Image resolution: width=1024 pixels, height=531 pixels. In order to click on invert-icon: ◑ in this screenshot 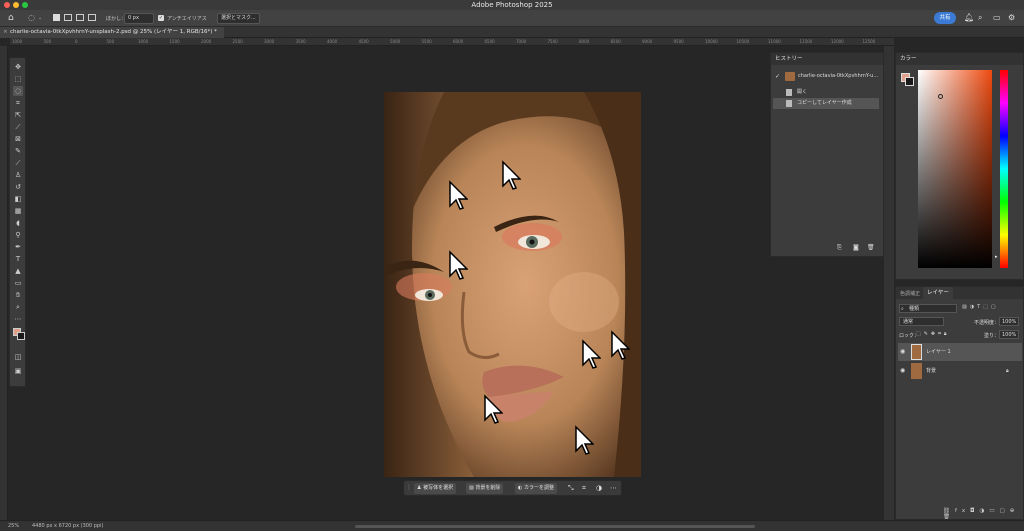, I will do `click(599, 488)`.